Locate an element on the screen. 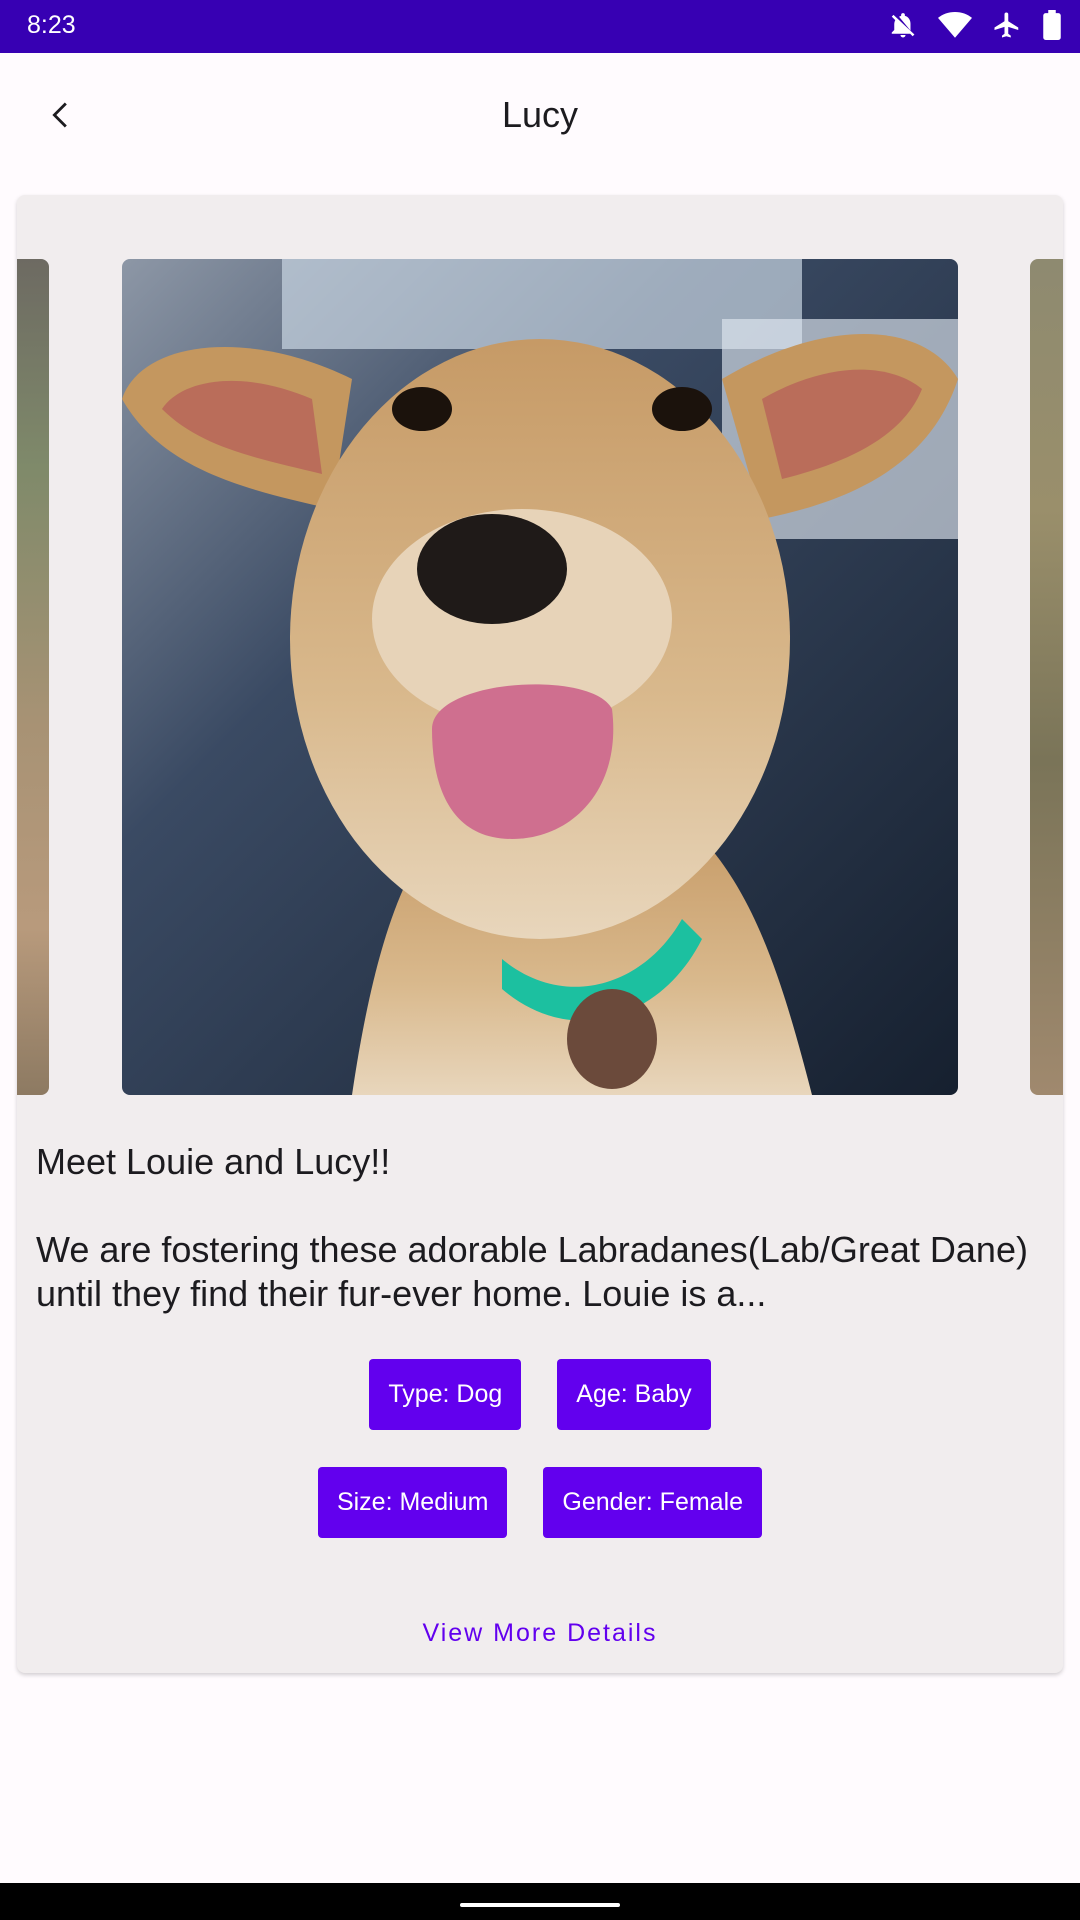 This screenshot has width=1080, height=1920. navigation-bar is located at coordinates (540, 1901).